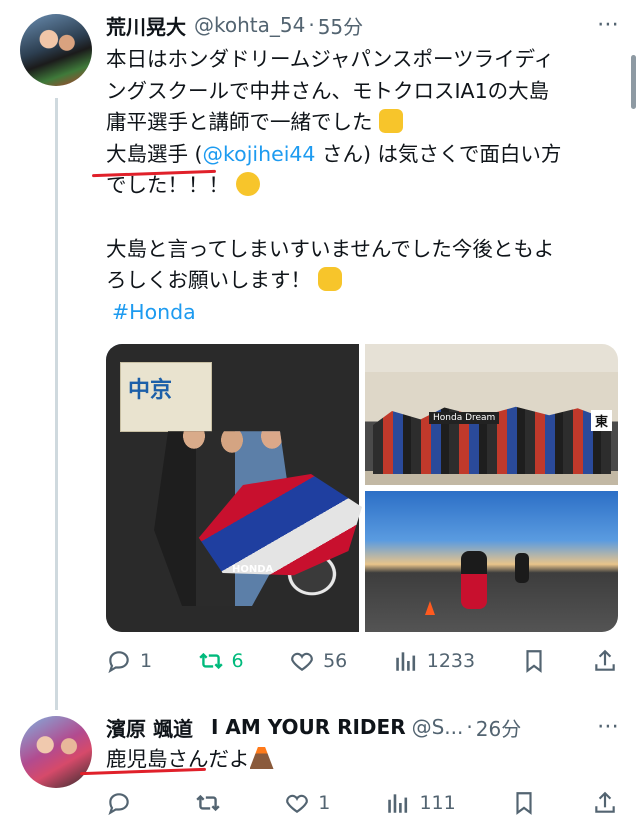  Describe the element at coordinates (601, 420) in the screenshot. I see `group-sign-kanji: 東` at that location.